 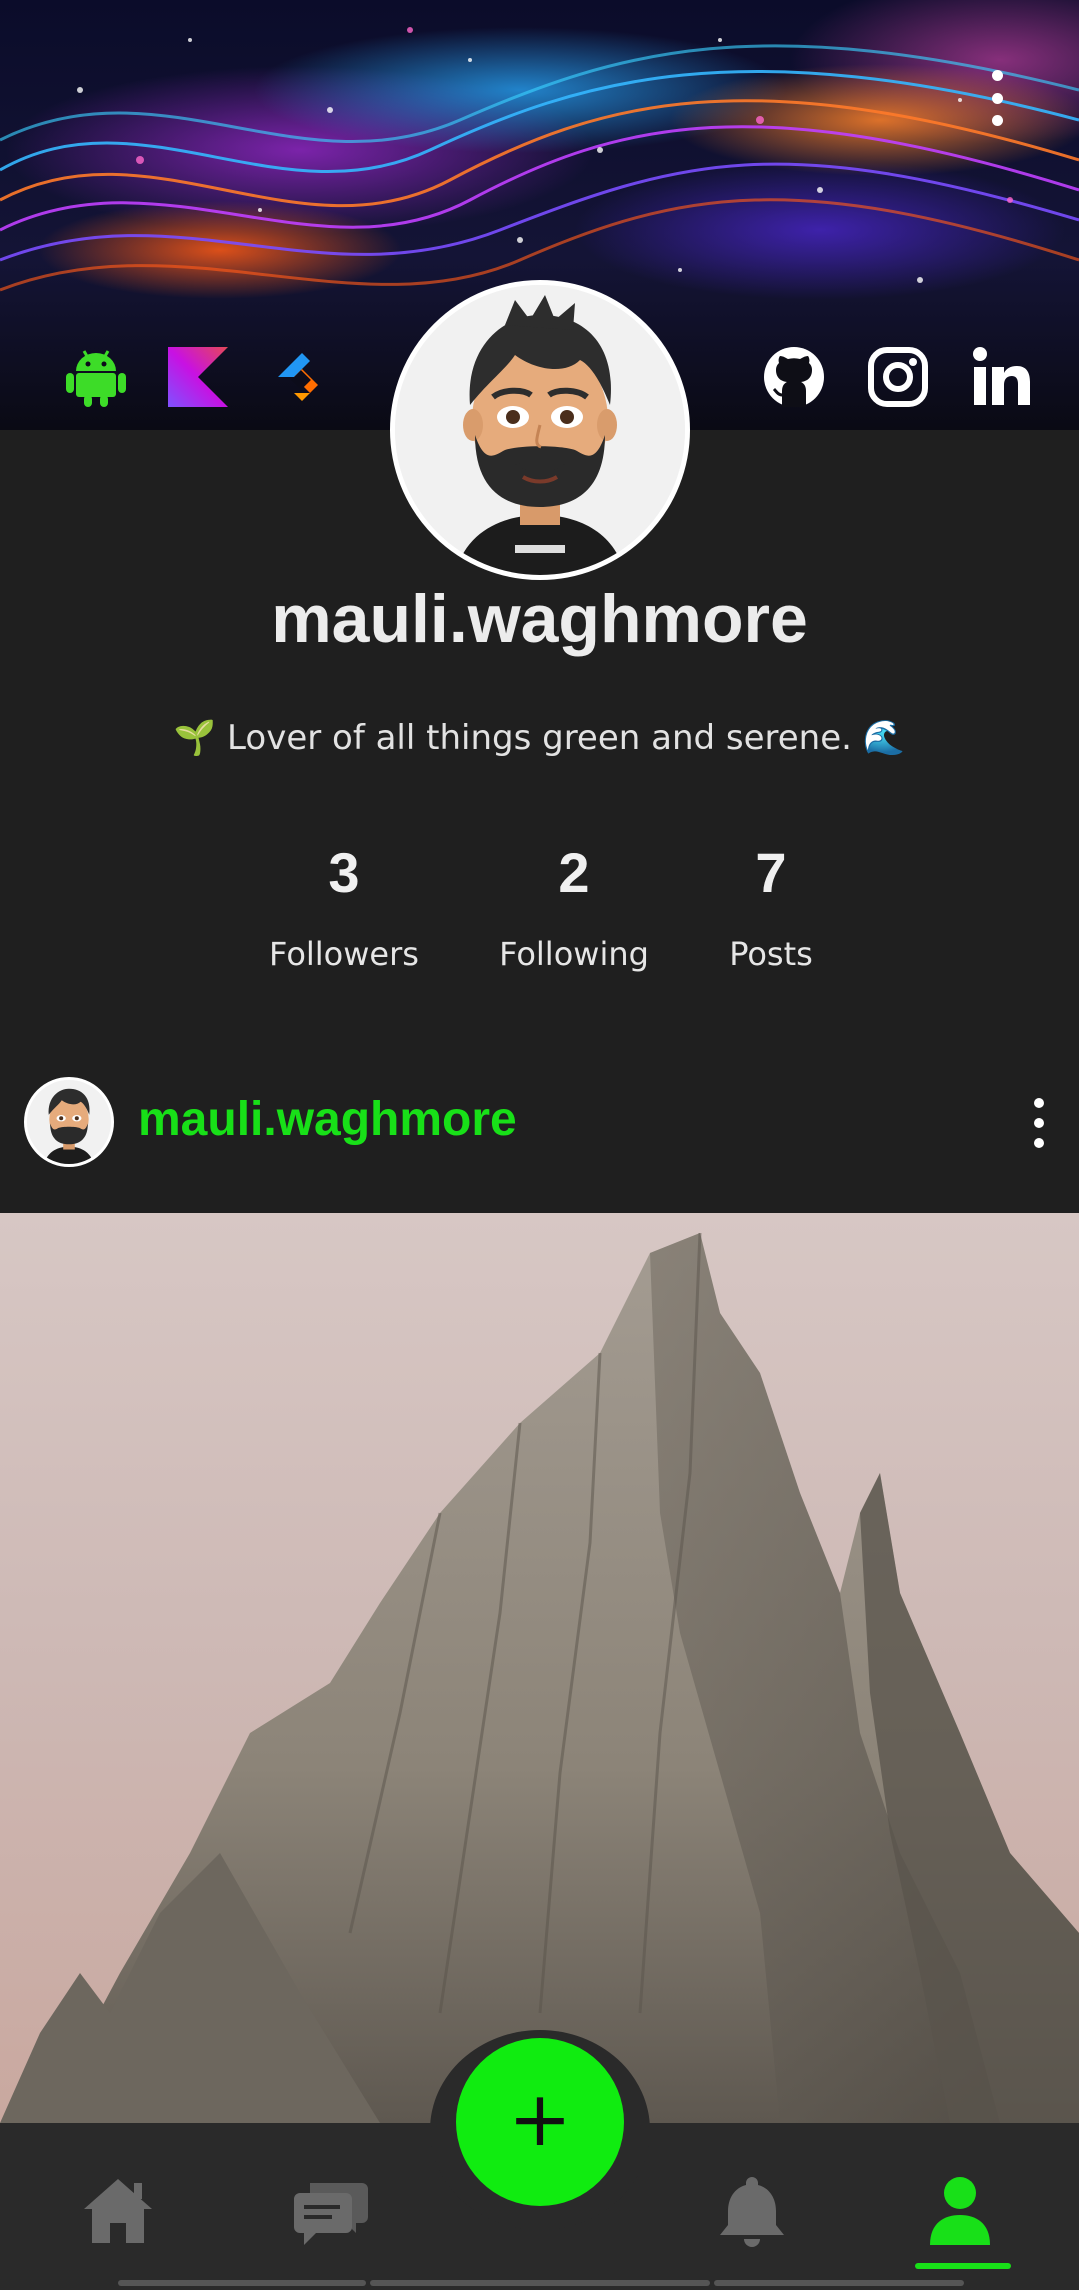 I want to click on kotlin-icon, so click(x=198, y=377).